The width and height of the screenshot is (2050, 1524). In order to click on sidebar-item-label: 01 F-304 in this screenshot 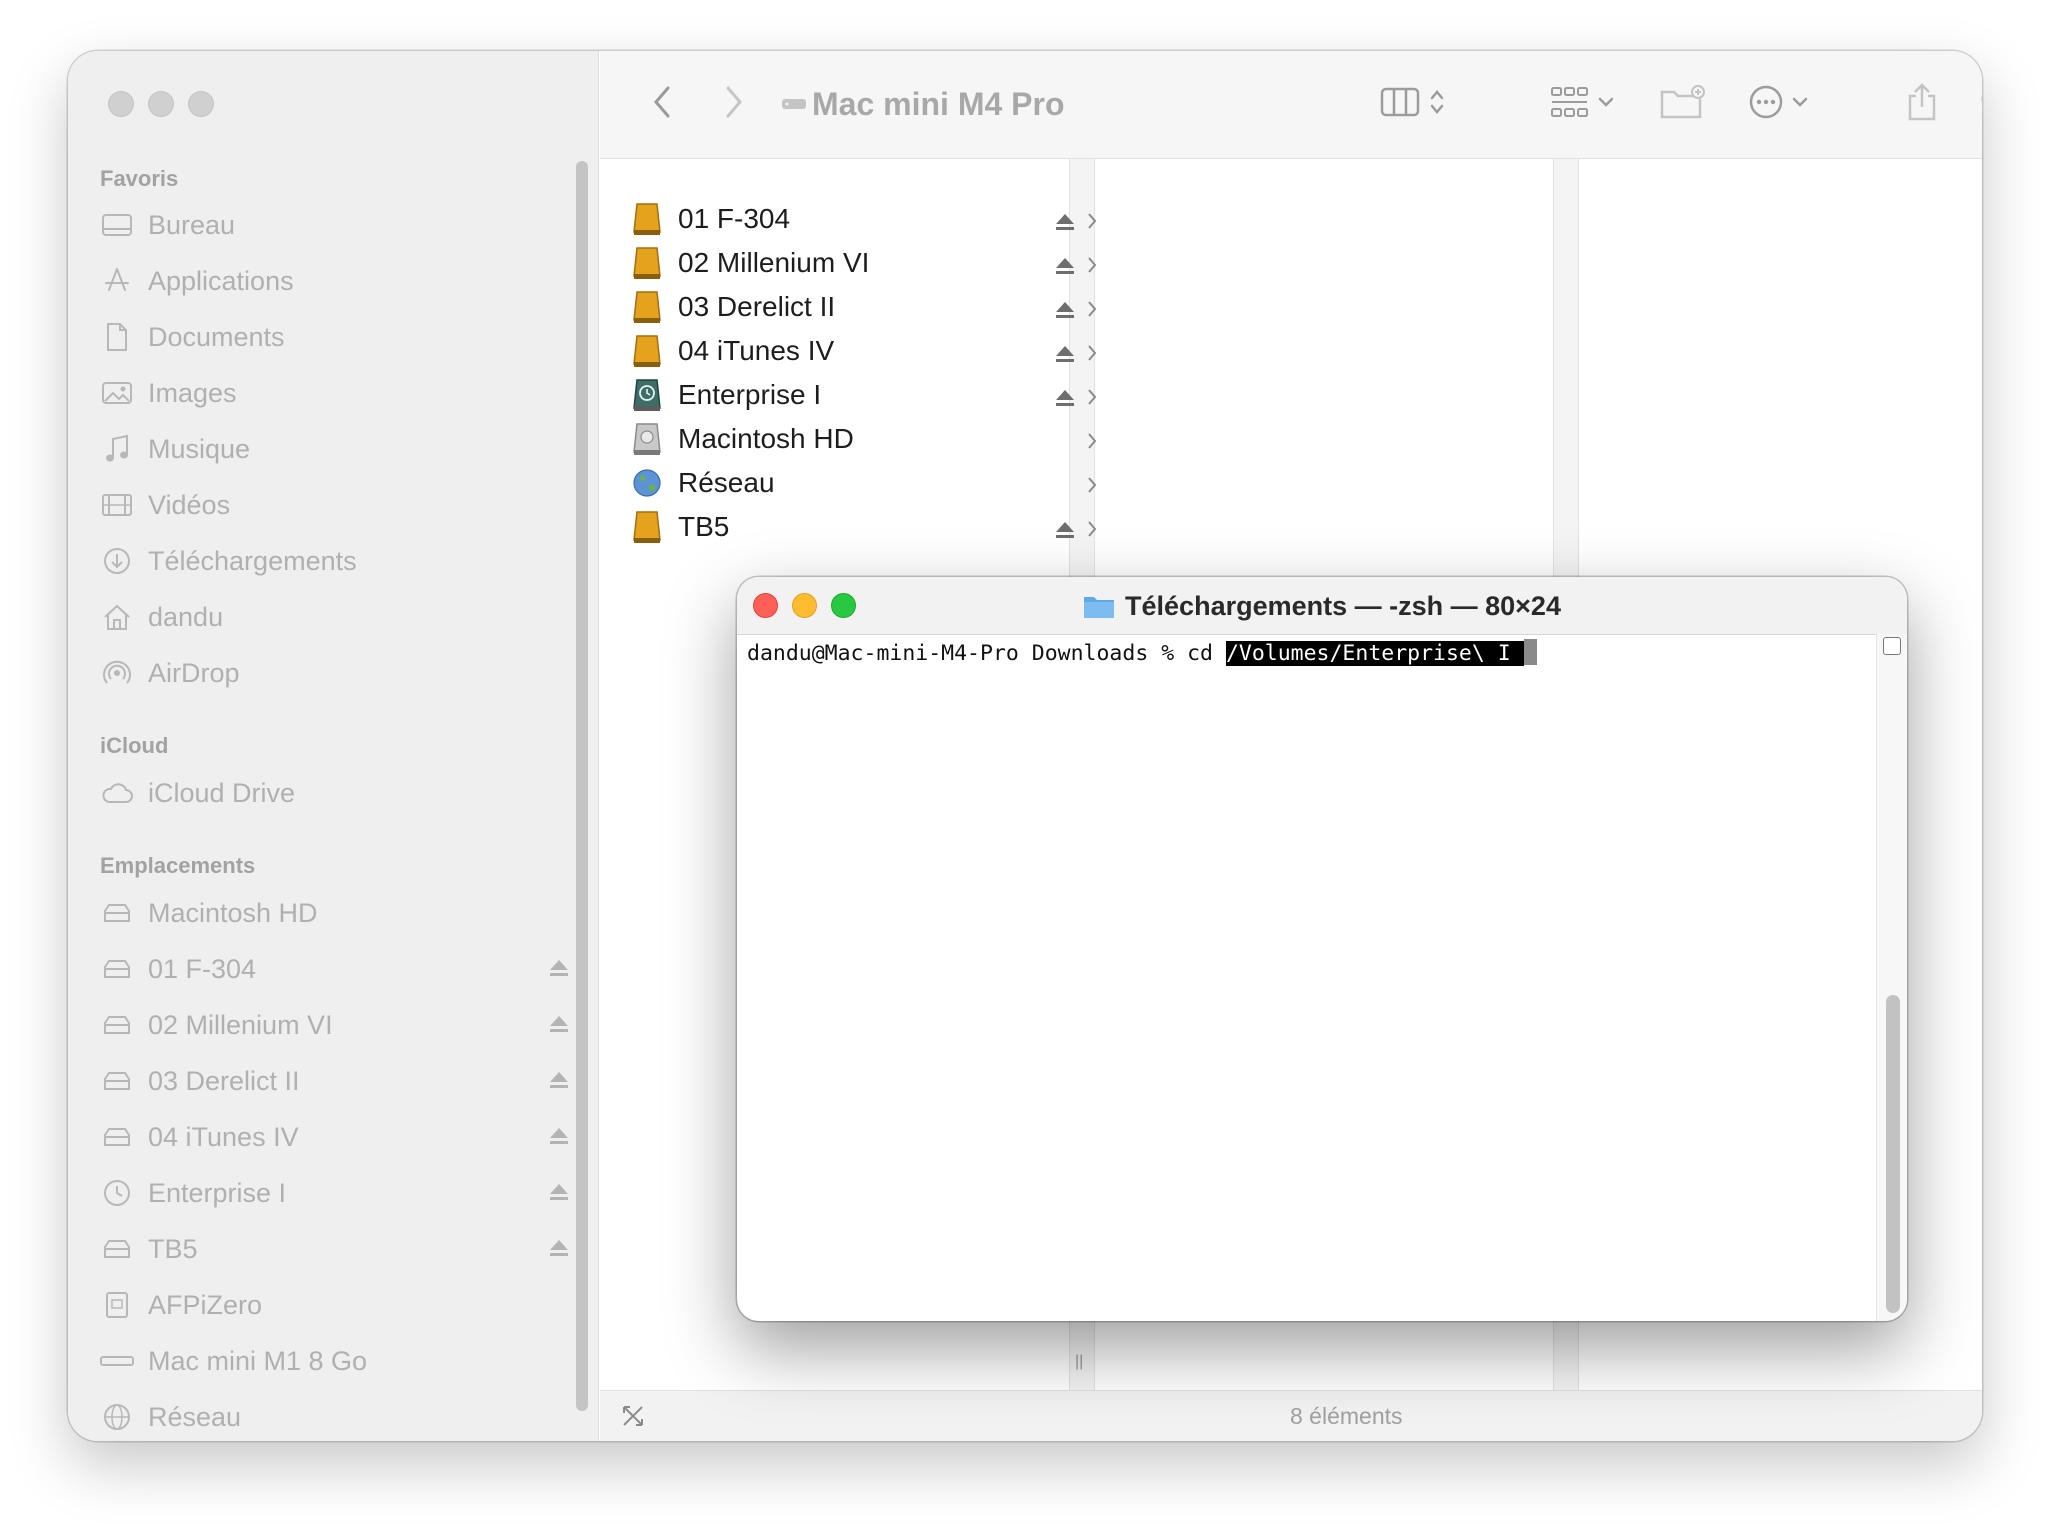, I will do `click(202, 968)`.